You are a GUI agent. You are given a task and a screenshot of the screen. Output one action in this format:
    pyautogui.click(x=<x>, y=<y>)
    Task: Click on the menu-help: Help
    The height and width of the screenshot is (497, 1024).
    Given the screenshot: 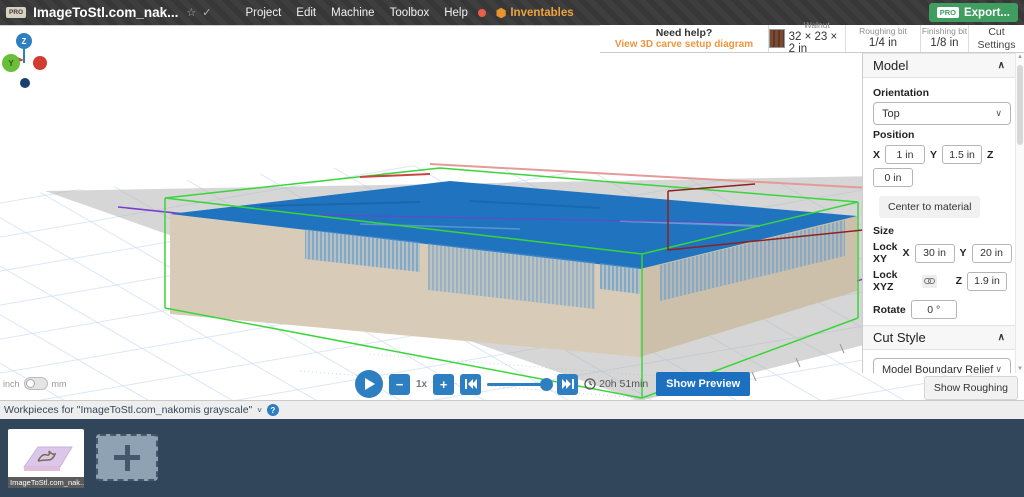 What is the action you would take?
    pyautogui.click(x=456, y=13)
    